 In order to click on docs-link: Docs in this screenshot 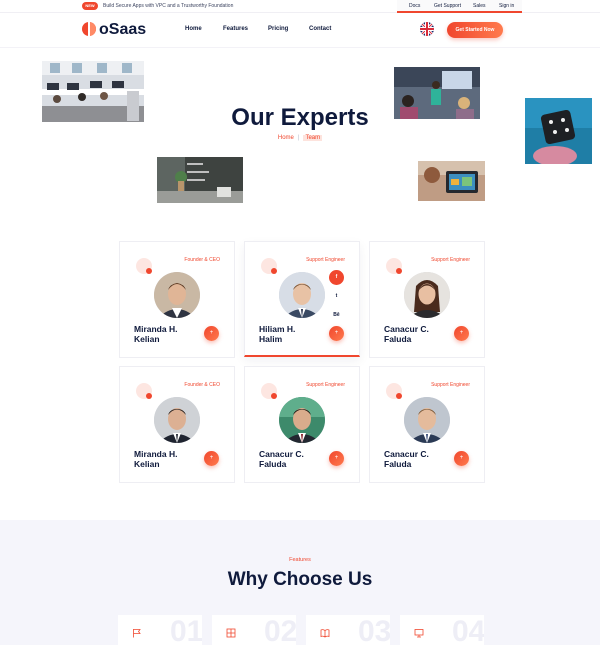, I will do `click(414, 6)`.